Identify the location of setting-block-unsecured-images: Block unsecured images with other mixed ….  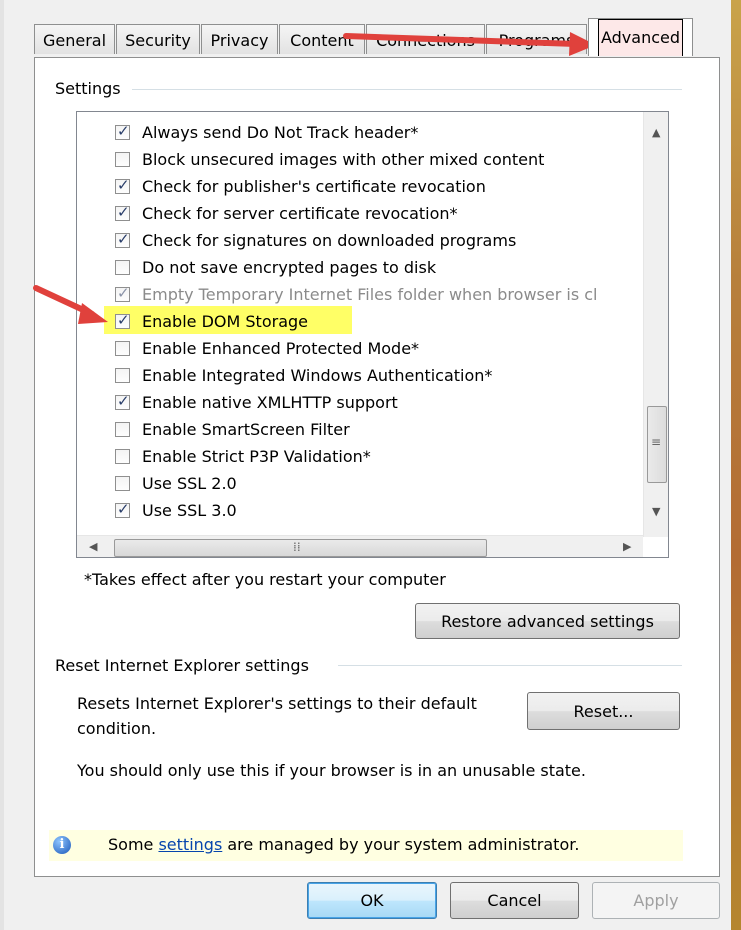
(329, 159).